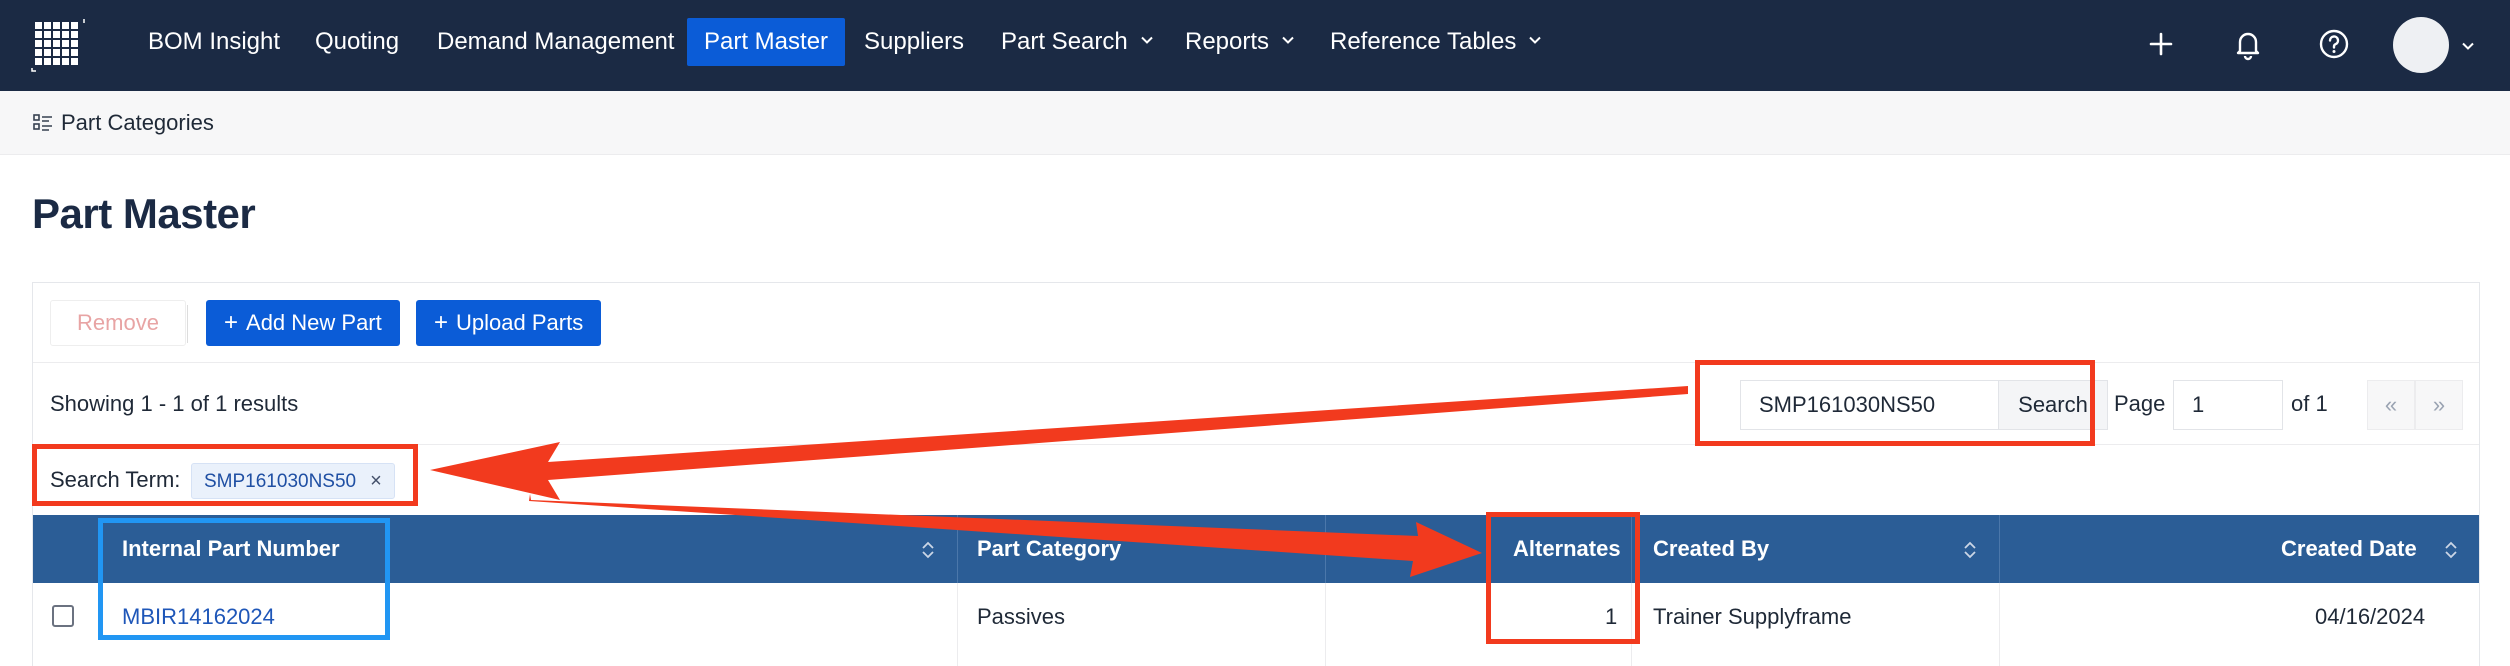  I want to click on nav-item-part-search: Part Search, so click(1077, 42).